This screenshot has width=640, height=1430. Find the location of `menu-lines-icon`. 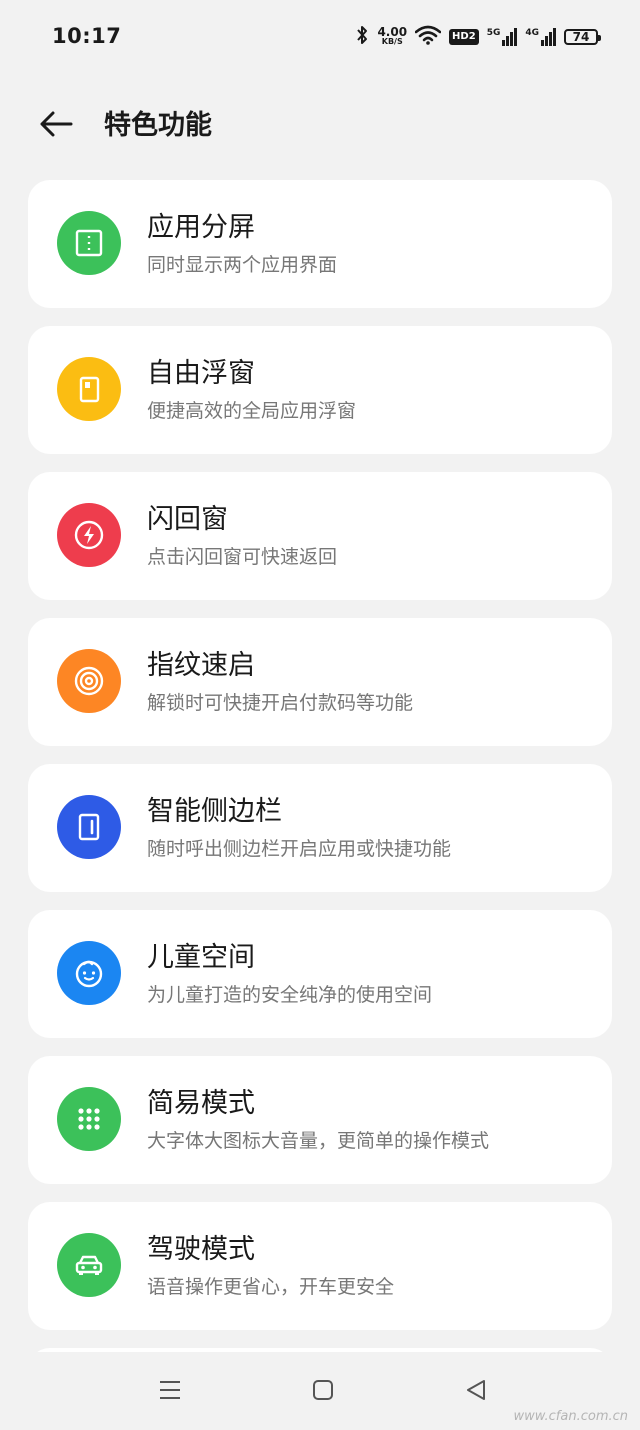

menu-lines-icon is located at coordinates (170, 1392).